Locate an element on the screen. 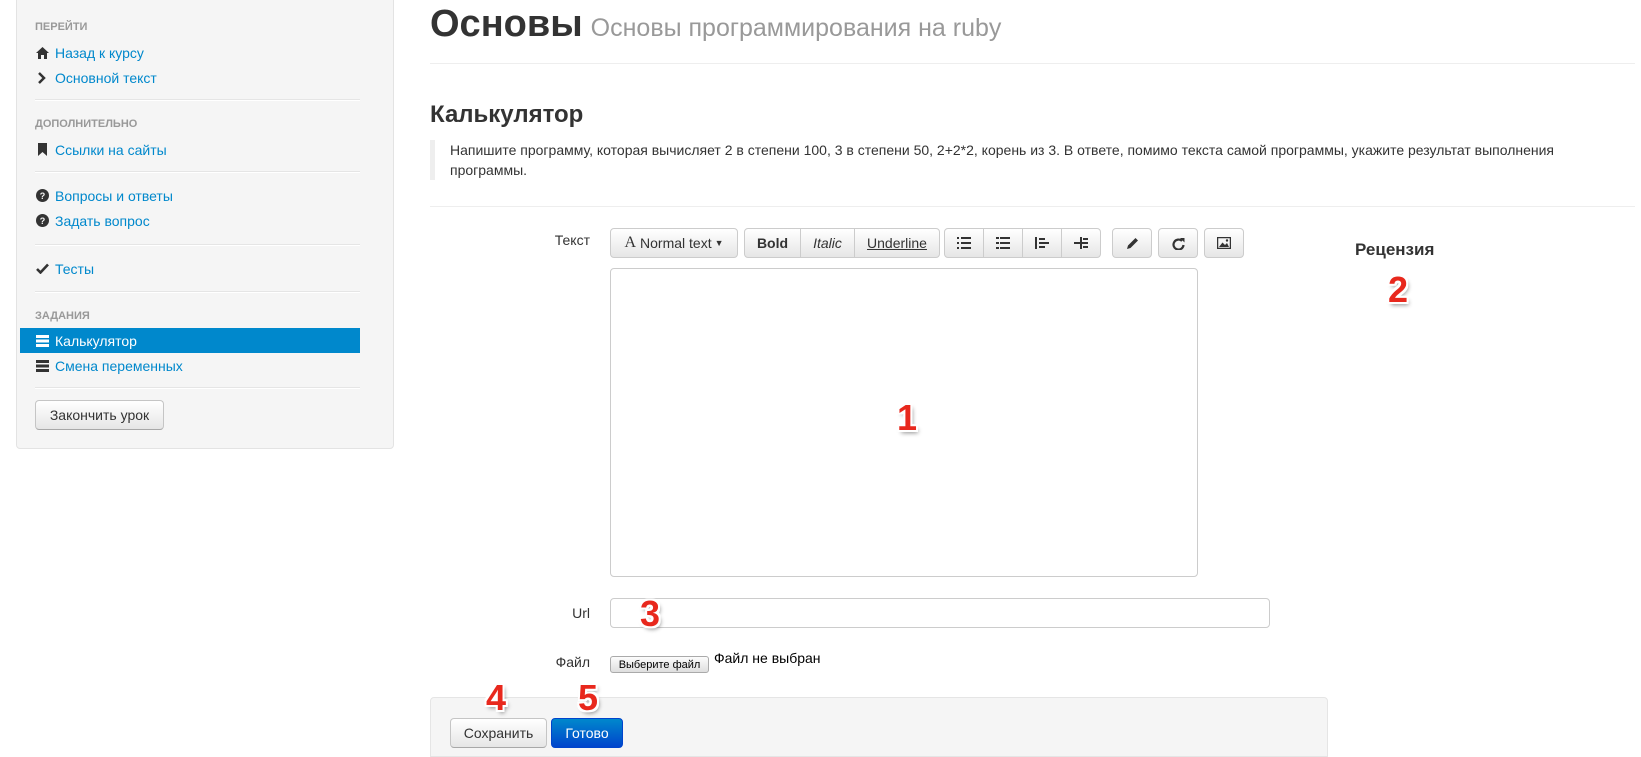 The width and height of the screenshot is (1641, 757). bookmark-icon is located at coordinates (42, 150).